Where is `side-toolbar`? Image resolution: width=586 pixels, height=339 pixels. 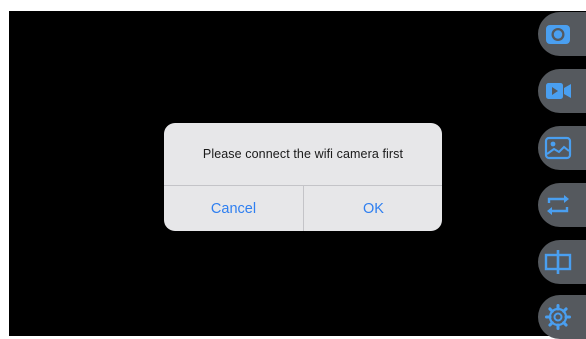
side-toolbar is located at coordinates (562, 175).